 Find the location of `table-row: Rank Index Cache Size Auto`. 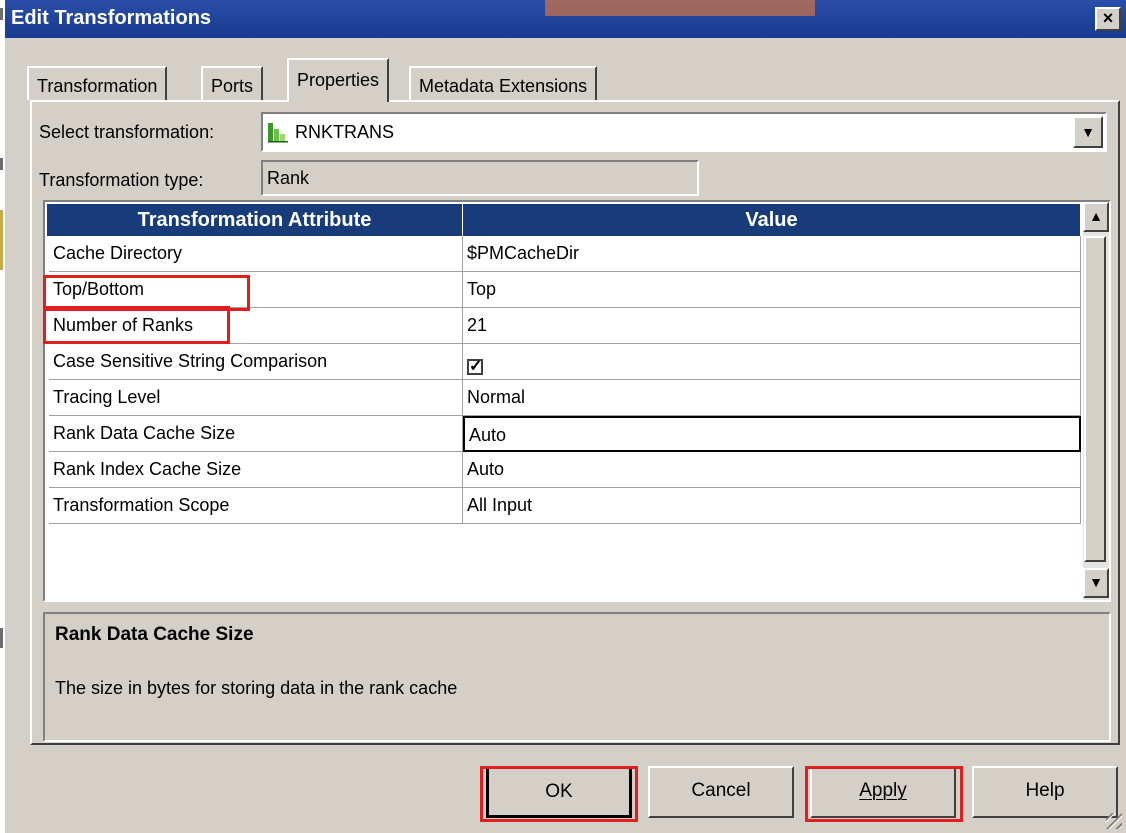

table-row: Rank Index Cache Size Auto is located at coordinates (565, 470).